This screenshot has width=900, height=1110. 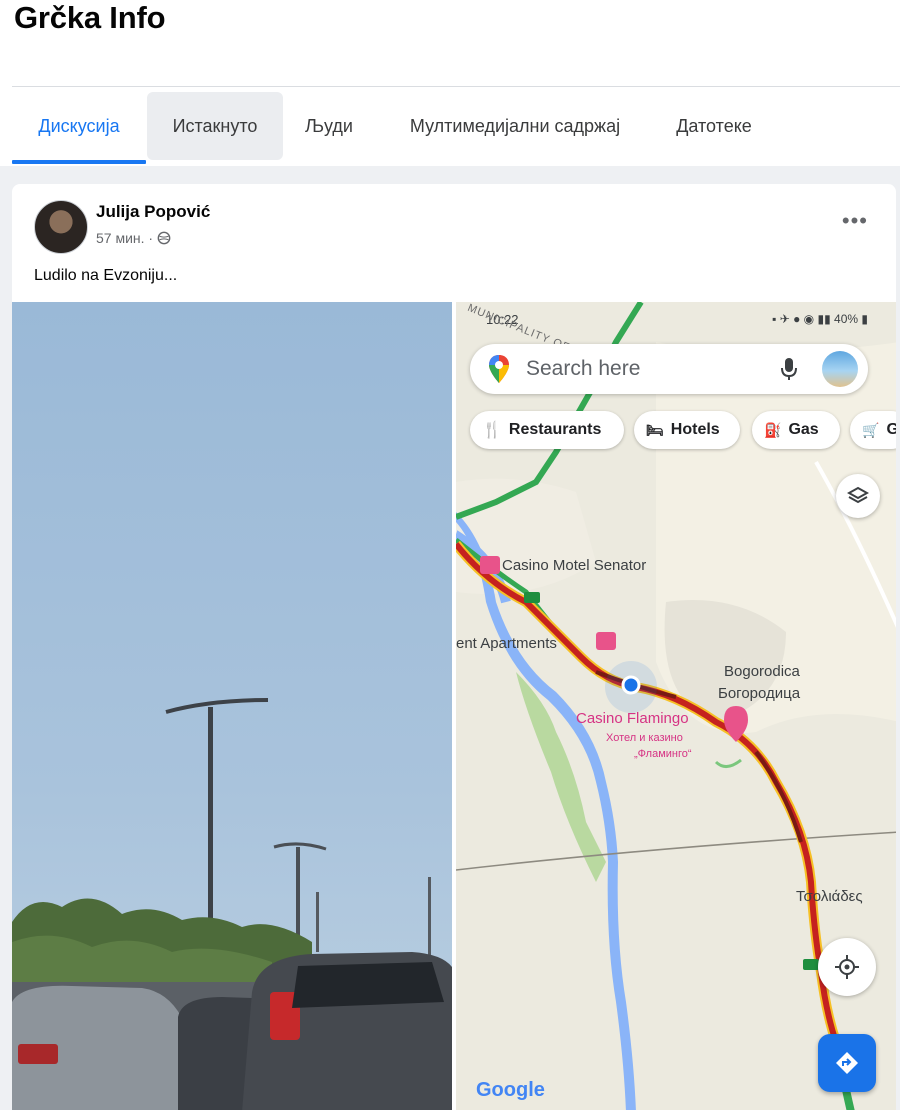 What do you see at coordinates (773, 429) in the screenshot?
I see `gas-pump-icon: ⛽` at bounding box center [773, 429].